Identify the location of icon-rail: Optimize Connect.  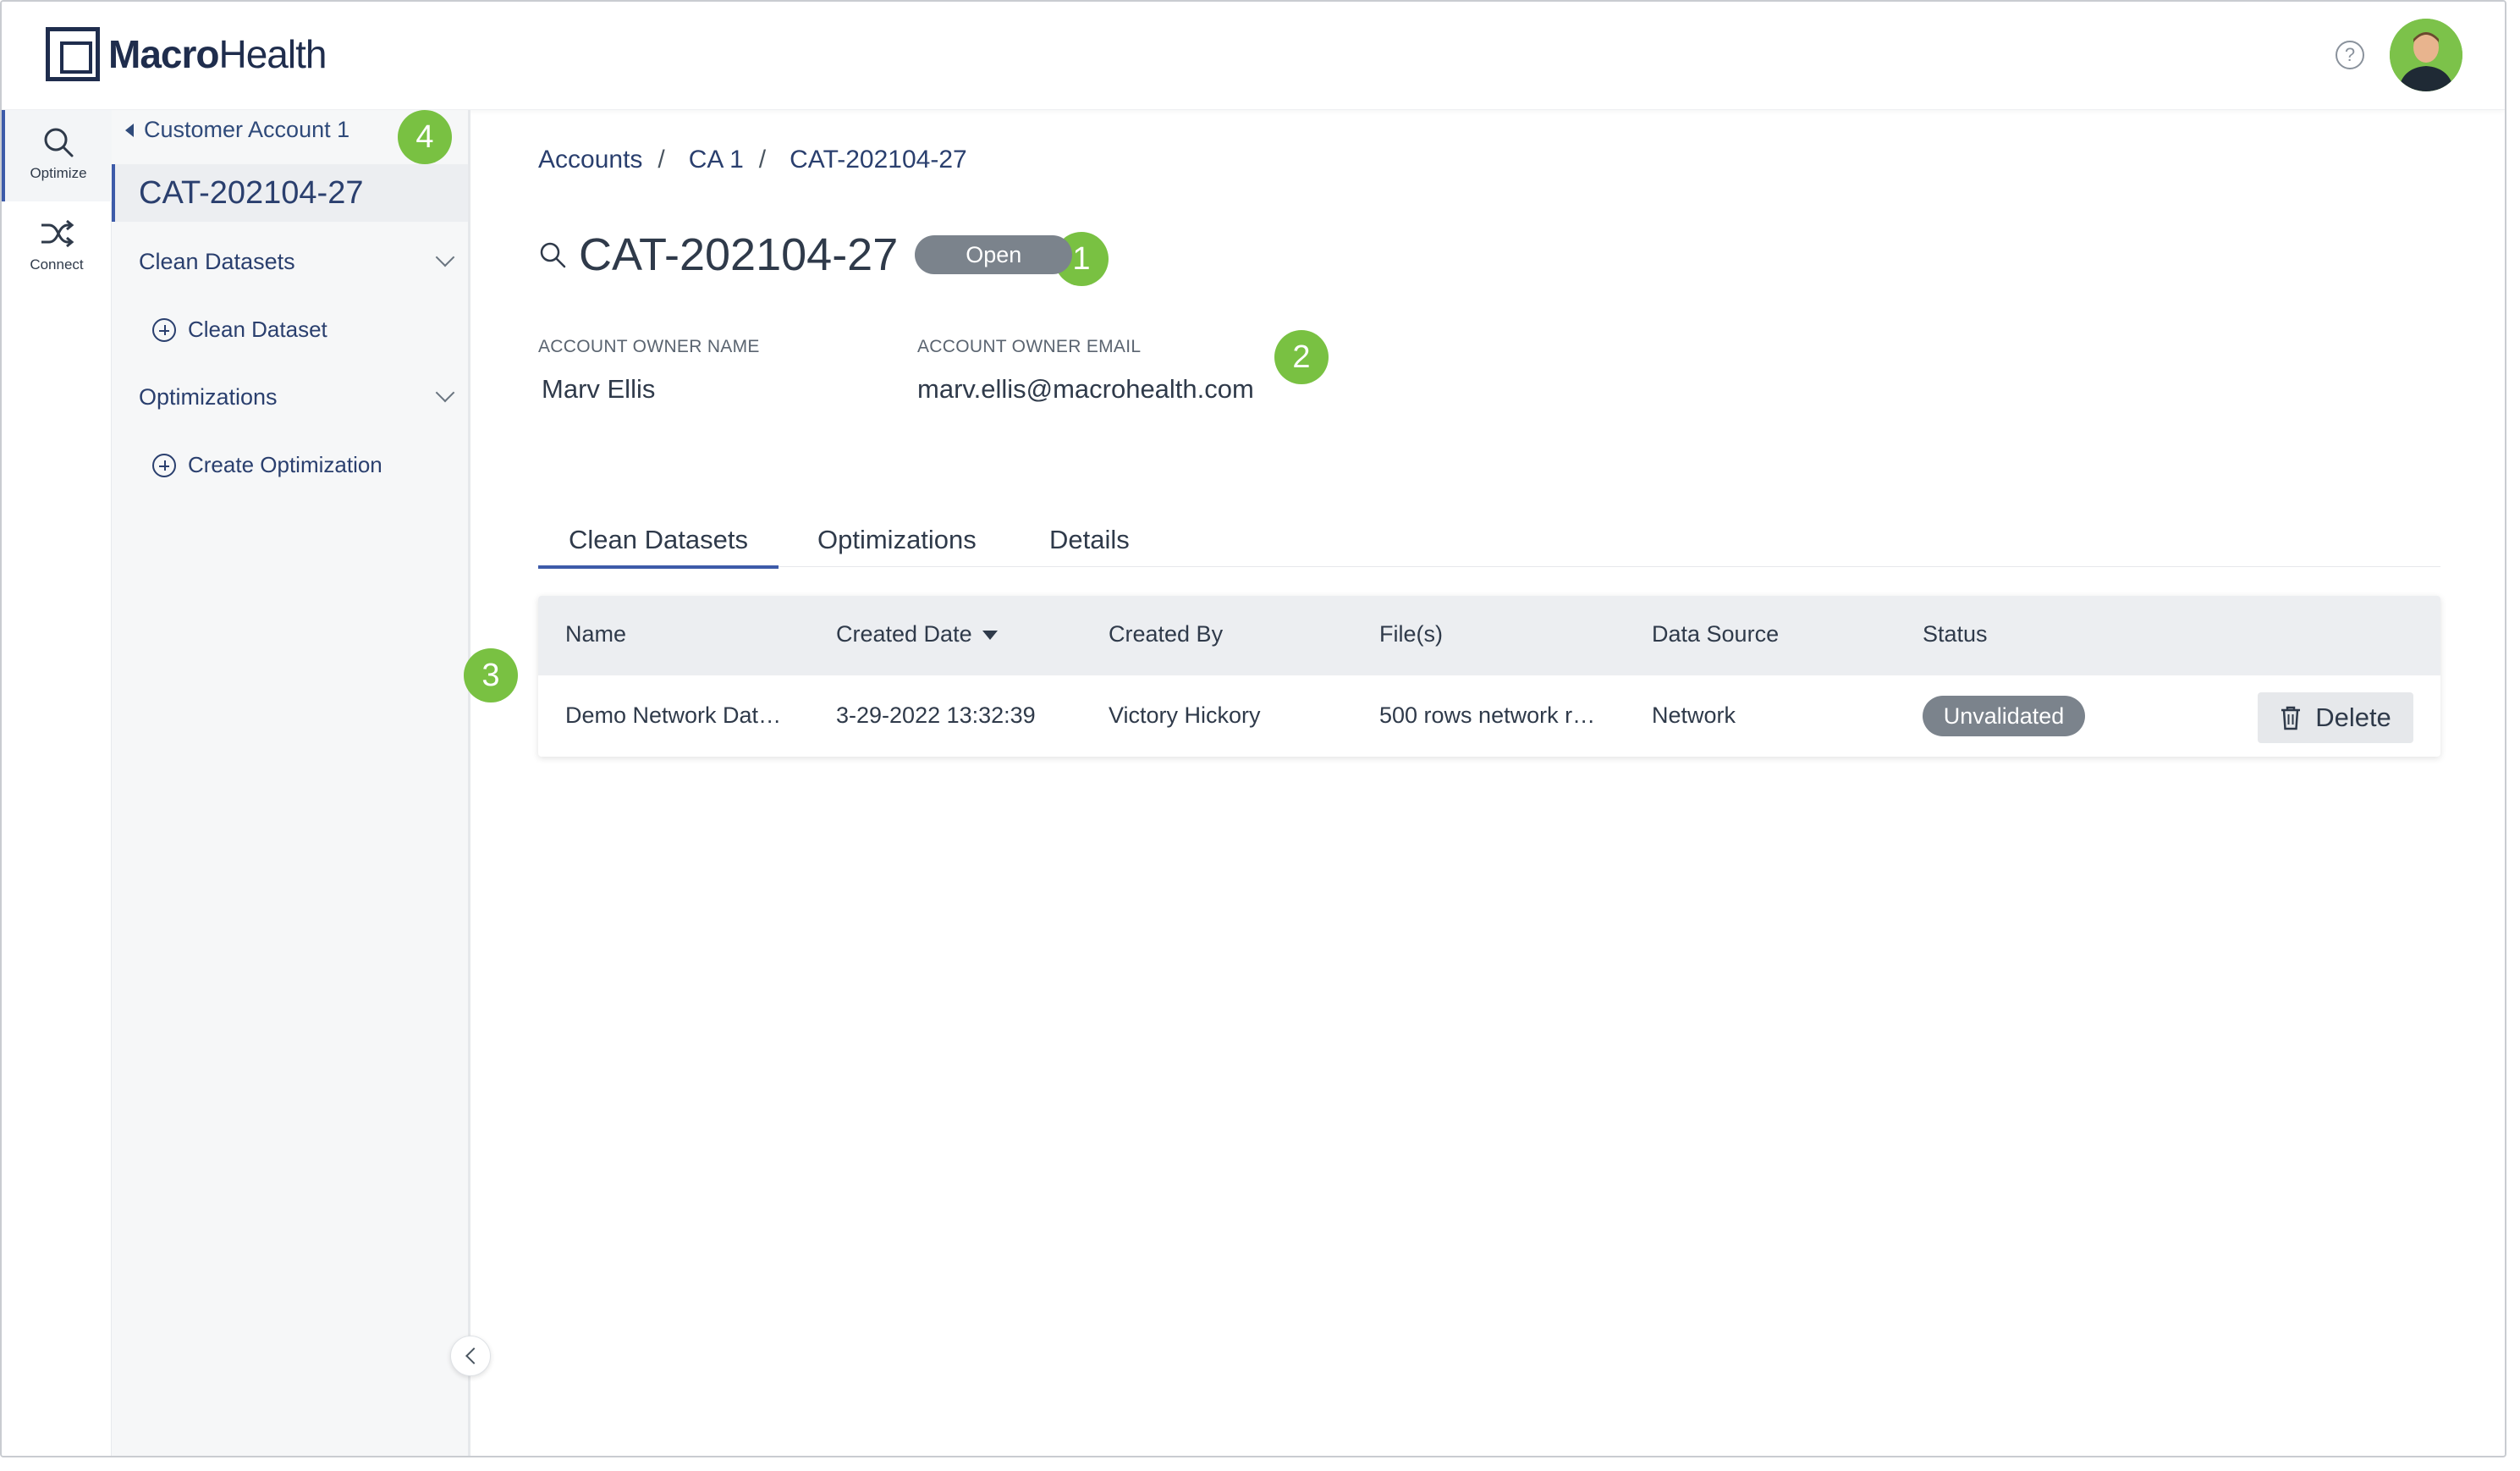
(57, 783).